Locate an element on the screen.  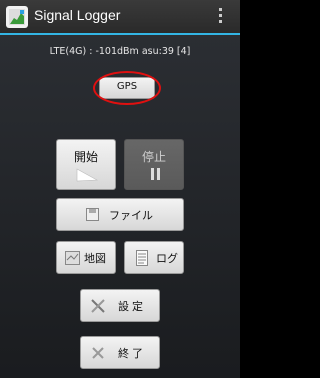
file-button-label: ファイル is located at coordinates (131, 215).